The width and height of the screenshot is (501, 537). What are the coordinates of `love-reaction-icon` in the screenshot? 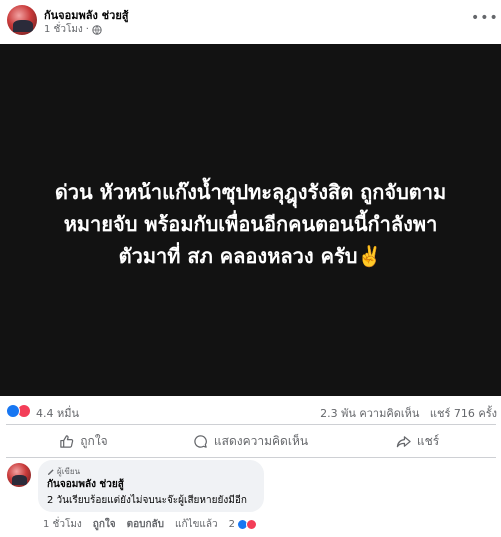 It's located at (251, 524).